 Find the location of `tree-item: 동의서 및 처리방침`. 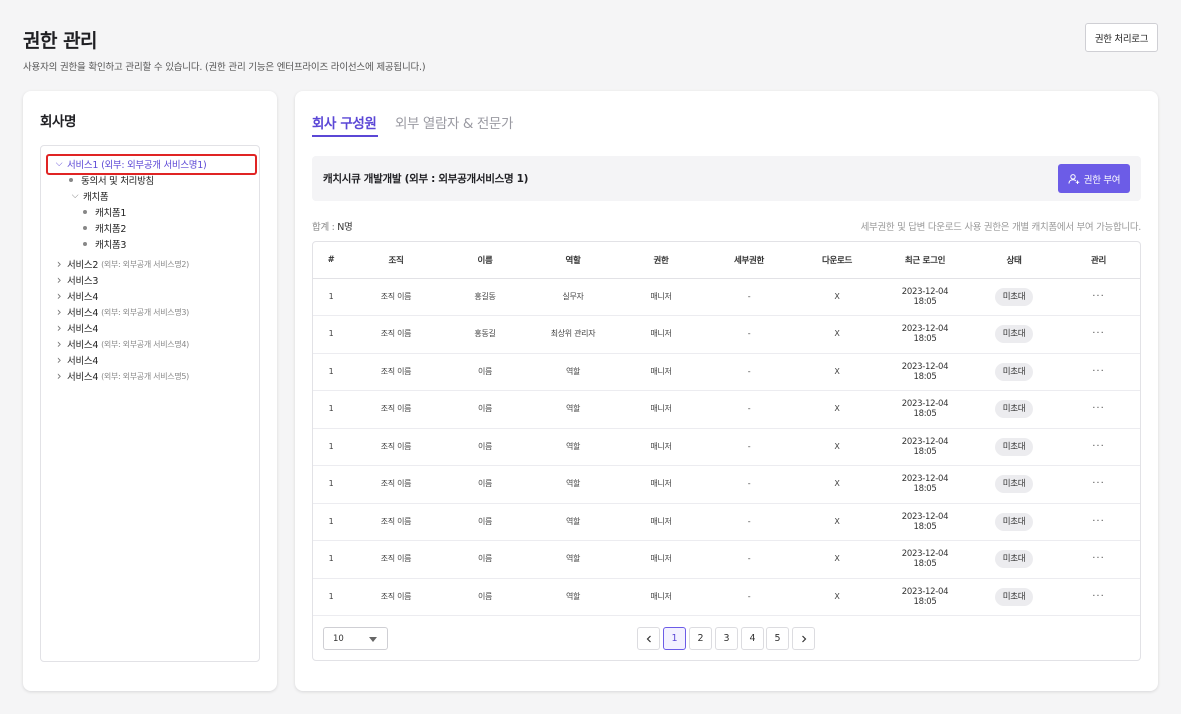

tree-item: 동의서 및 처리방침 is located at coordinates (111, 180).